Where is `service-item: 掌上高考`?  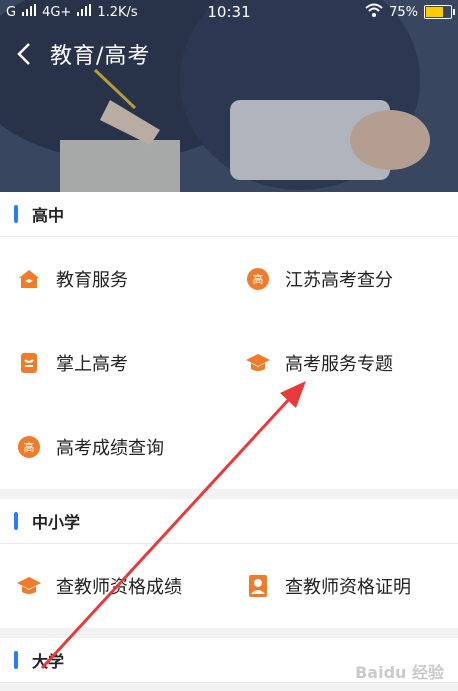 service-item: 掌上高考 is located at coordinates (114, 363).